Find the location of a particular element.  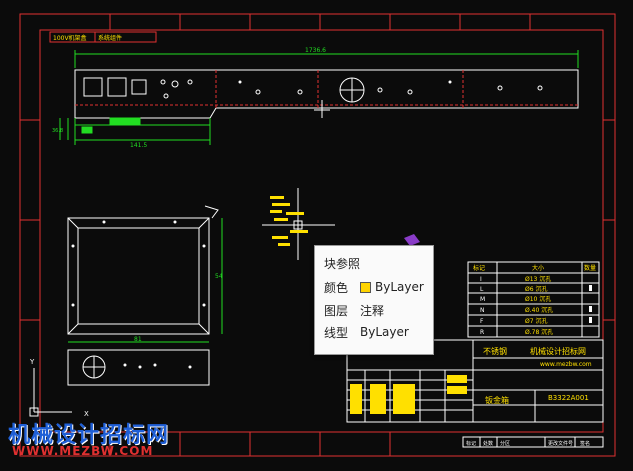

hole-size: Ø7 沉孔 is located at coordinates (536, 321).